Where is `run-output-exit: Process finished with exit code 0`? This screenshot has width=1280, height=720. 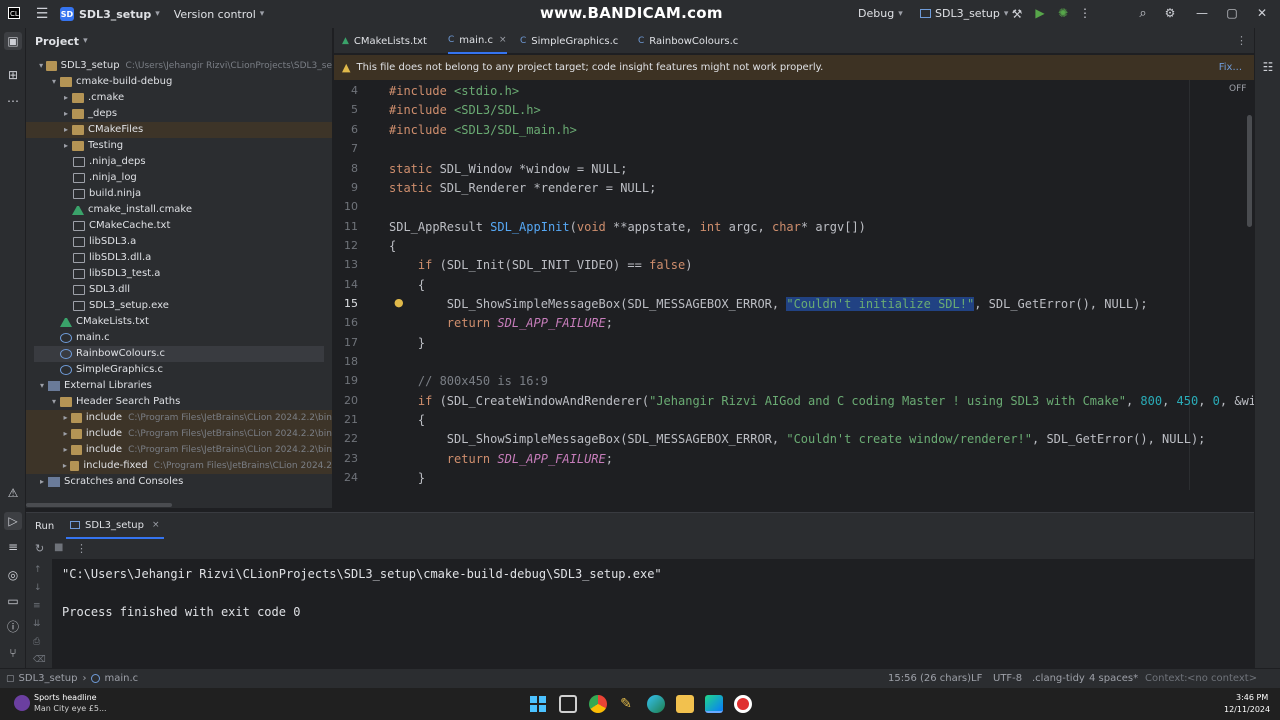 run-output-exit: Process finished with exit code 0 is located at coordinates (181, 612).